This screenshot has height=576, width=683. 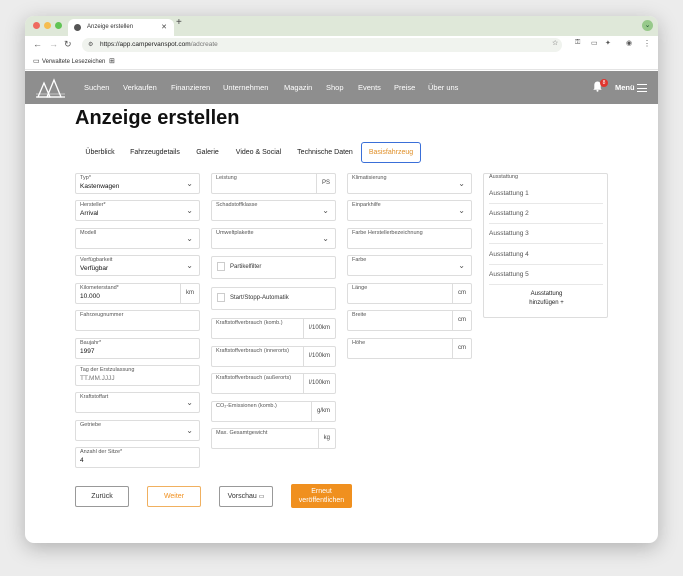 I want to click on nav-link-magazin: Magazin, so click(x=298, y=87).